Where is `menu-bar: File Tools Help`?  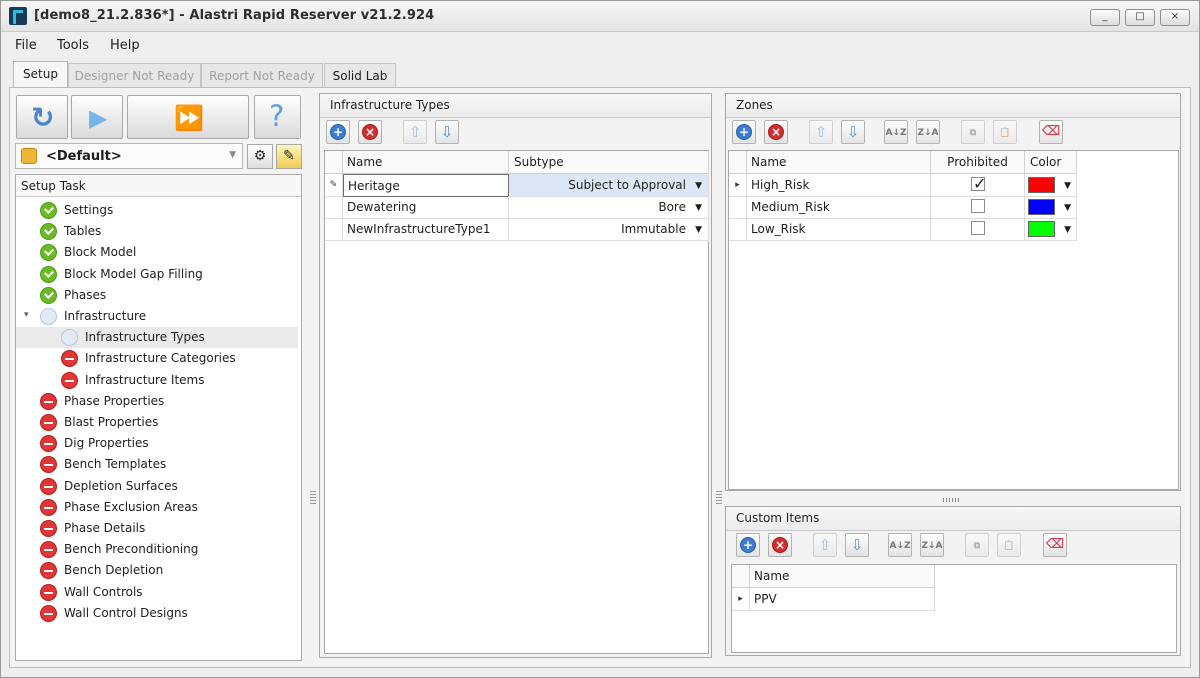
menu-bar: File Tools Help is located at coordinates (600, 46).